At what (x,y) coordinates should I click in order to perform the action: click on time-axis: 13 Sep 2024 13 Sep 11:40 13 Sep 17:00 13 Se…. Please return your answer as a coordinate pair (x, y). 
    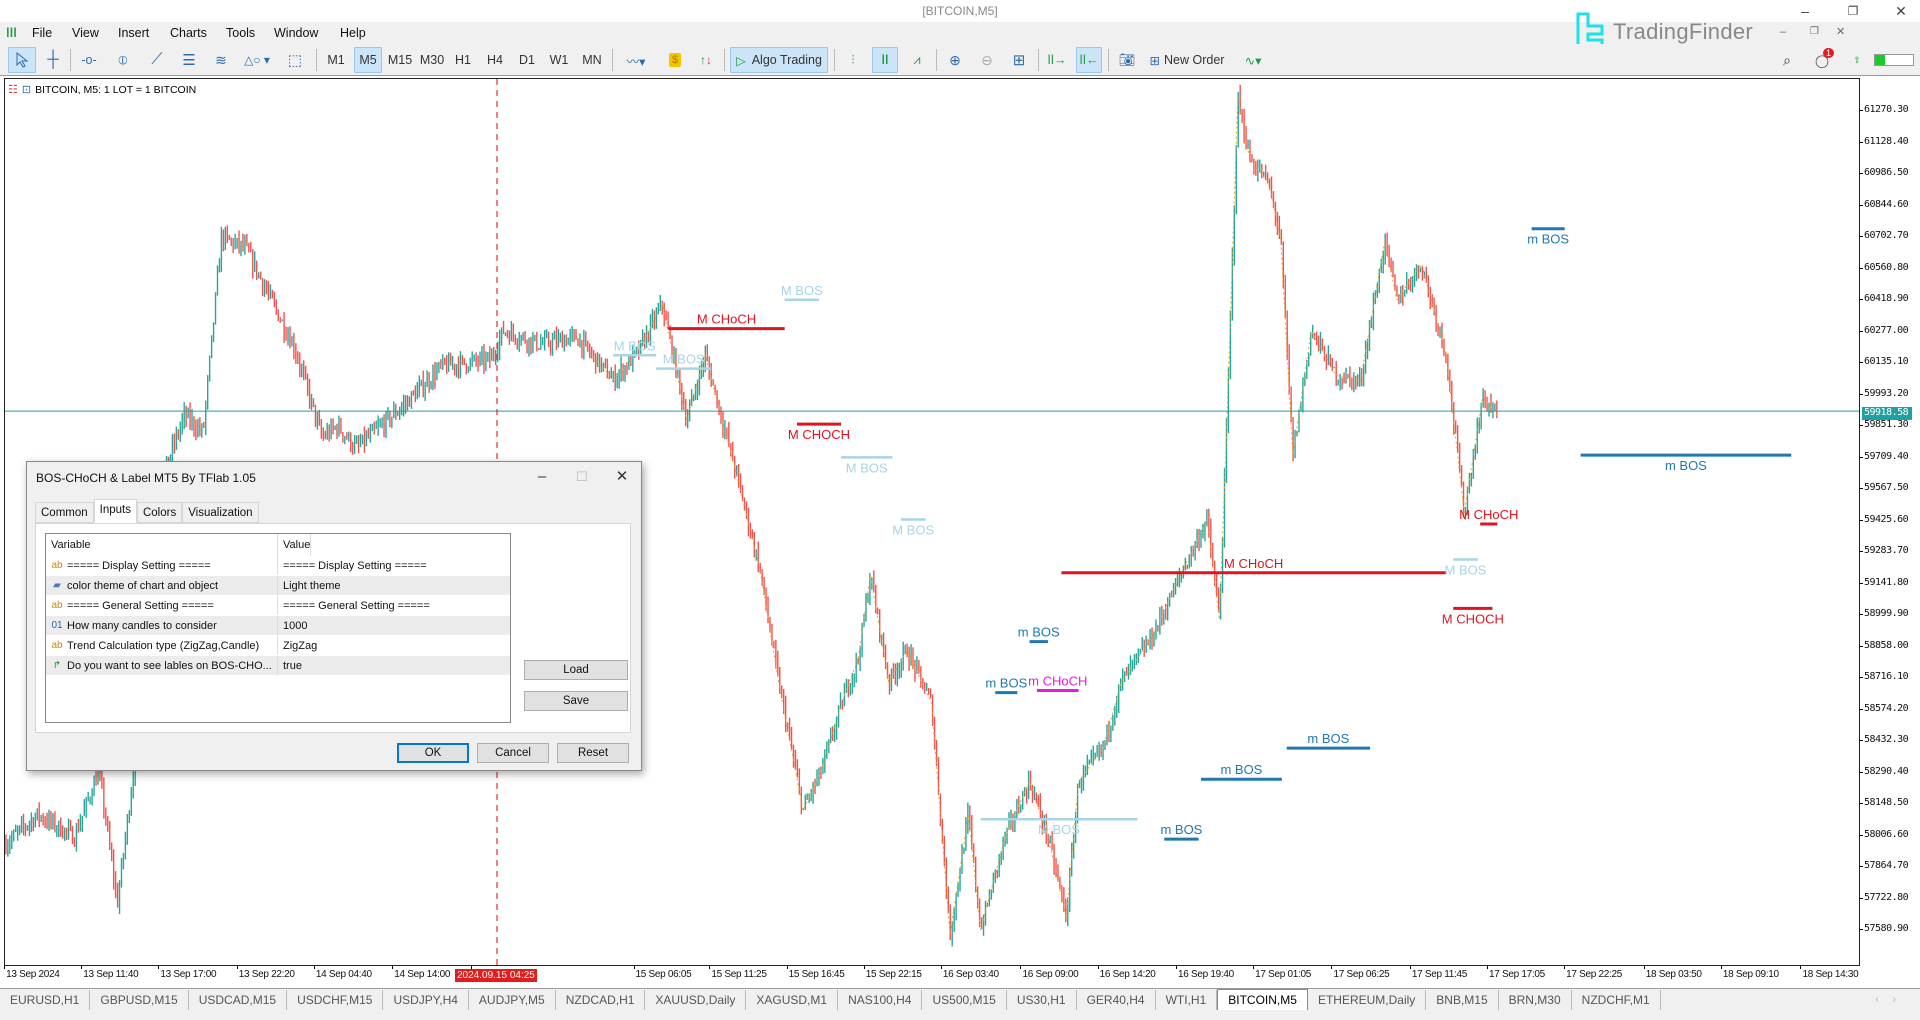
    Looking at the image, I should click on (960, 974).